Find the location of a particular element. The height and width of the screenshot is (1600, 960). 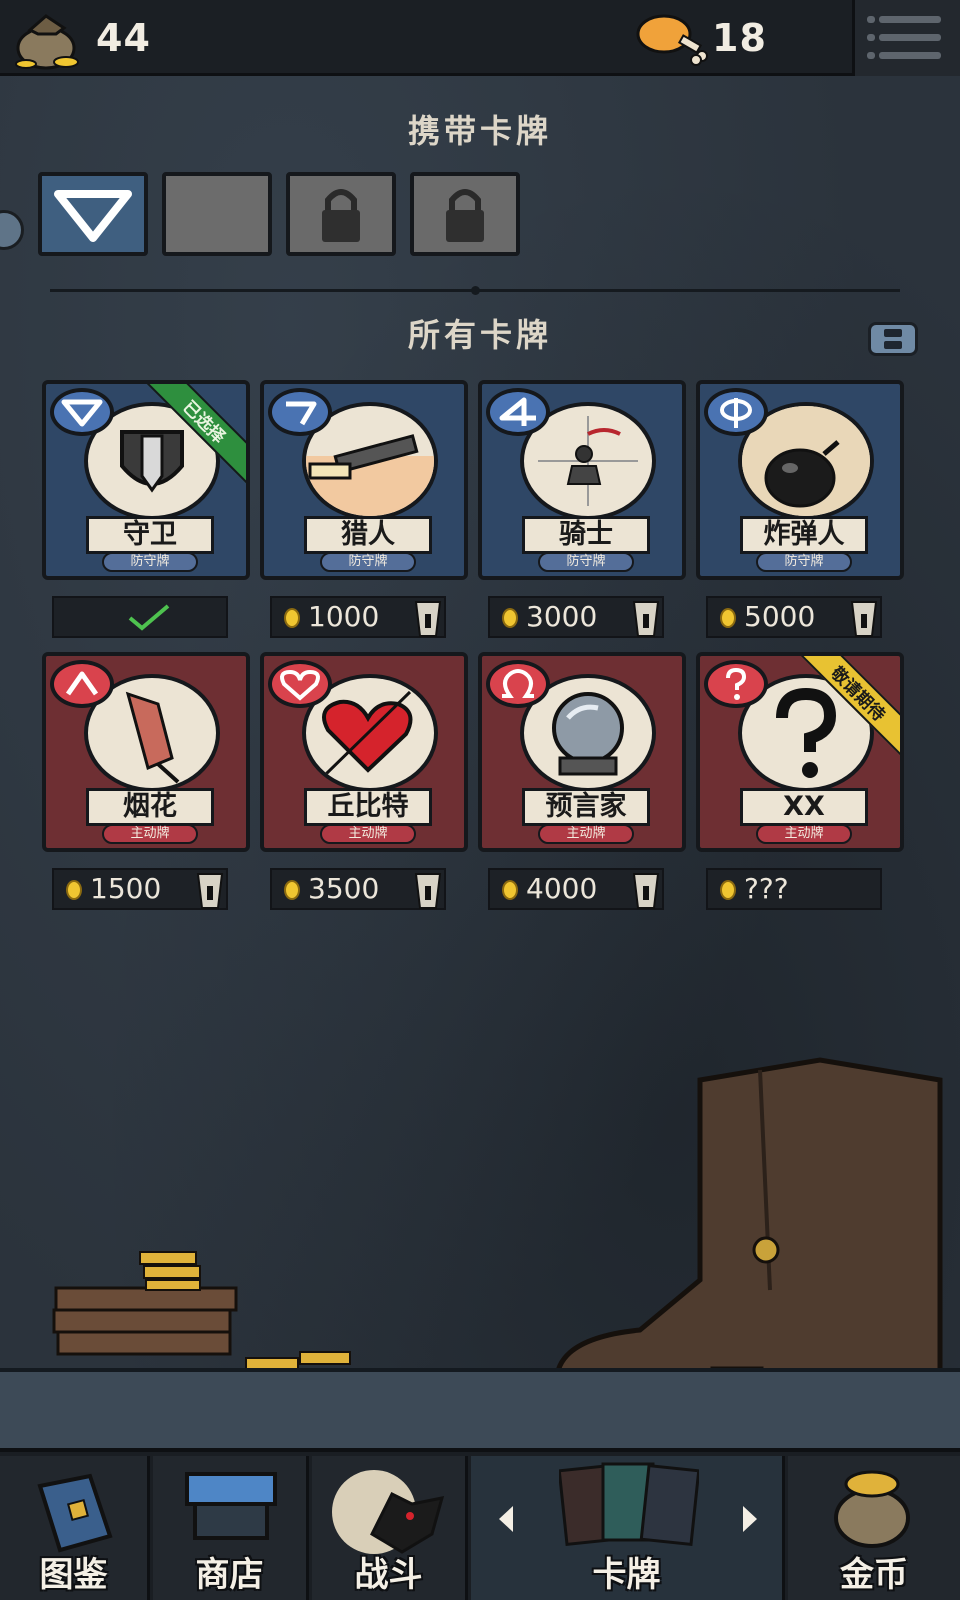

nav-tab-coins: 金币 is located at coordinates (874, 1528).